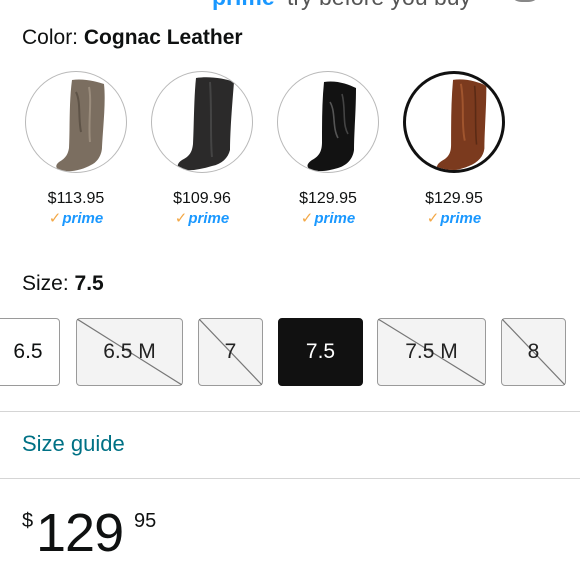 This screenshot has height=580, width=580. What do you see at coordinates (243, 5) in the screenshot?
I see `prime-logo-text: prime` at bounding box center [243, 5].